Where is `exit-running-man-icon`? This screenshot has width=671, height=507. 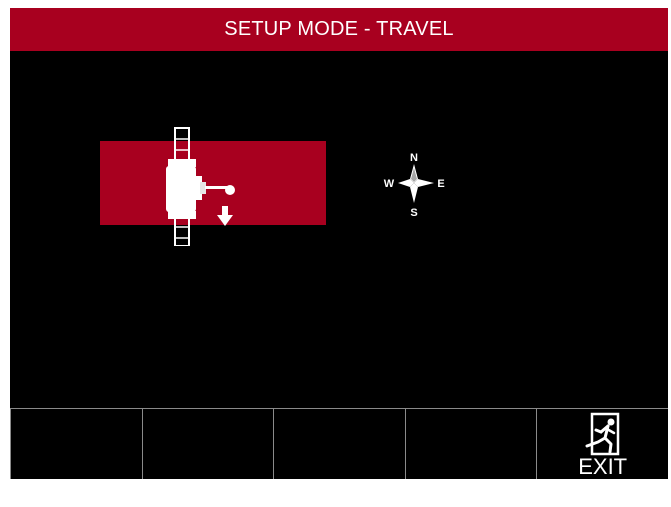 exit-running-man-icon is located at coordinates (602, 434).